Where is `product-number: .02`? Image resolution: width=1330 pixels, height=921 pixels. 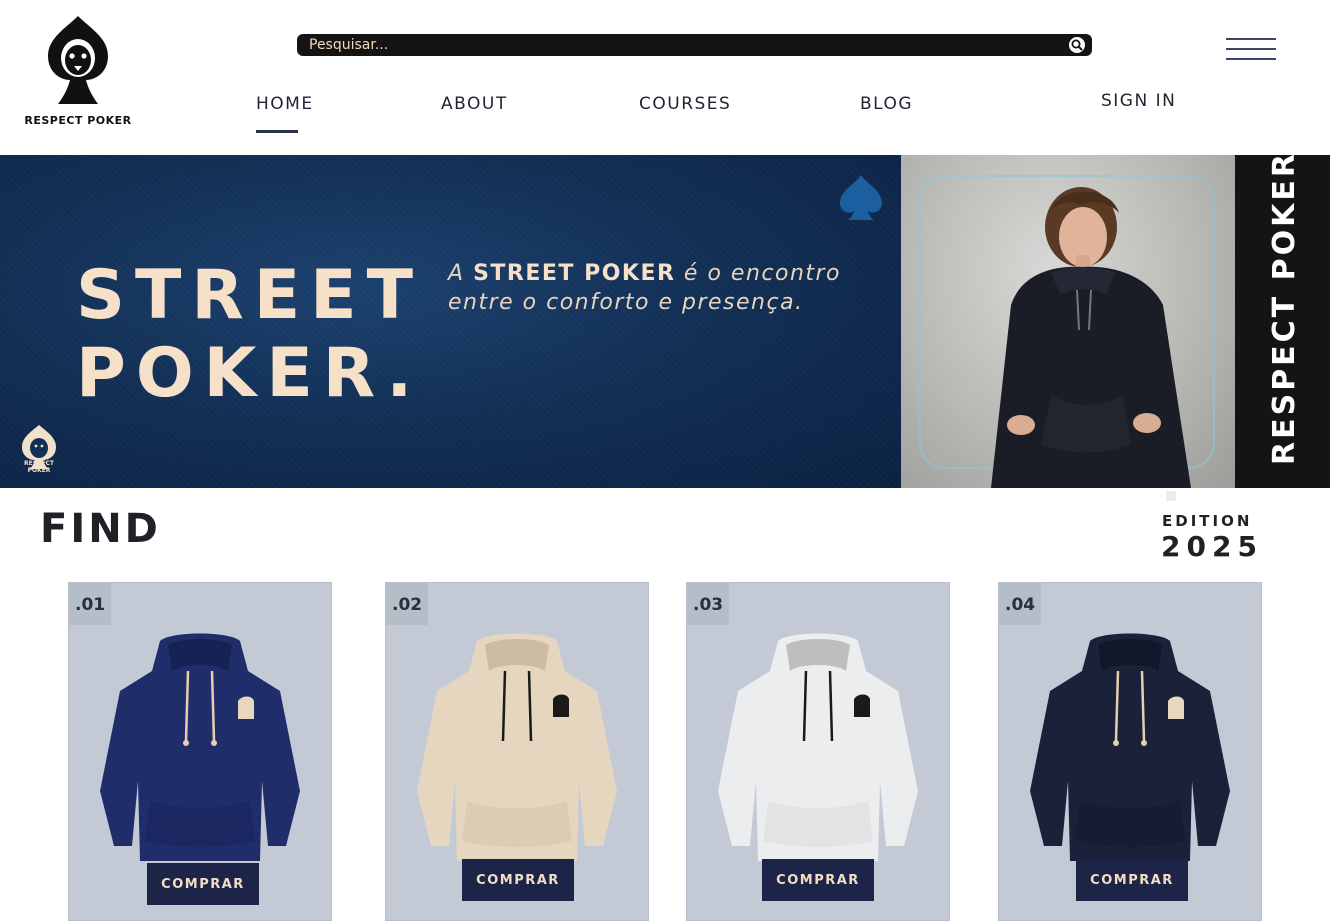
product-number: .02 is located at coordinates (407, 604).